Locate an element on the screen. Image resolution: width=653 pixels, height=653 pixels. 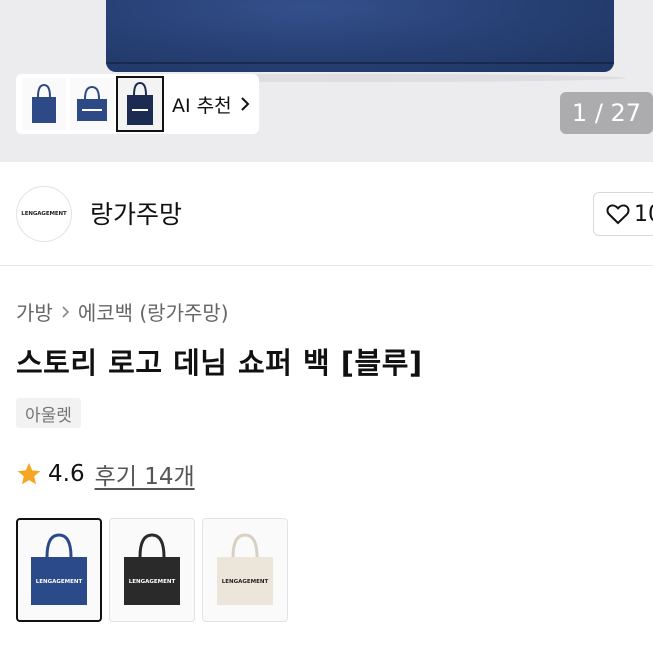
reviews-link: 후기 14개 is located at coordinates (145, 474).